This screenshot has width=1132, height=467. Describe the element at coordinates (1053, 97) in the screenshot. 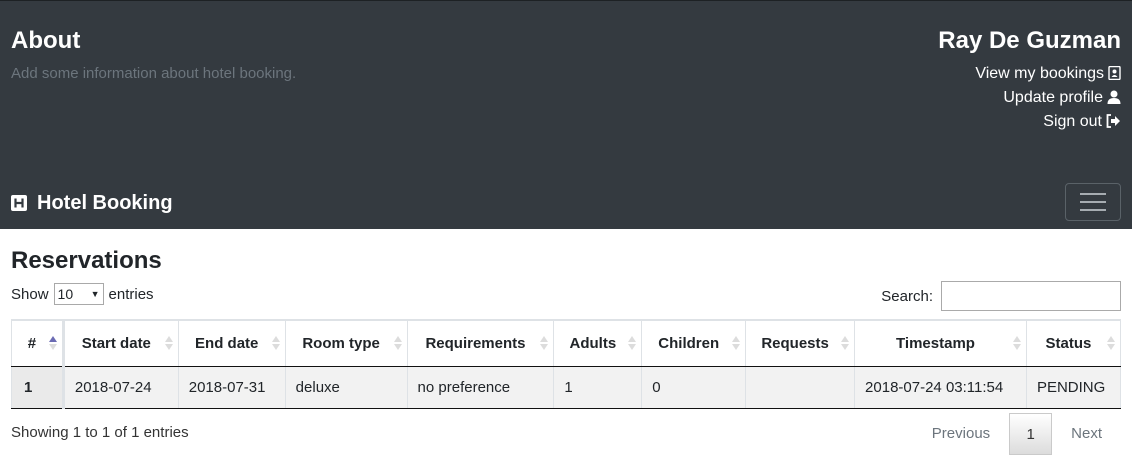

I see `update-profile-label: Update profile` at that location.